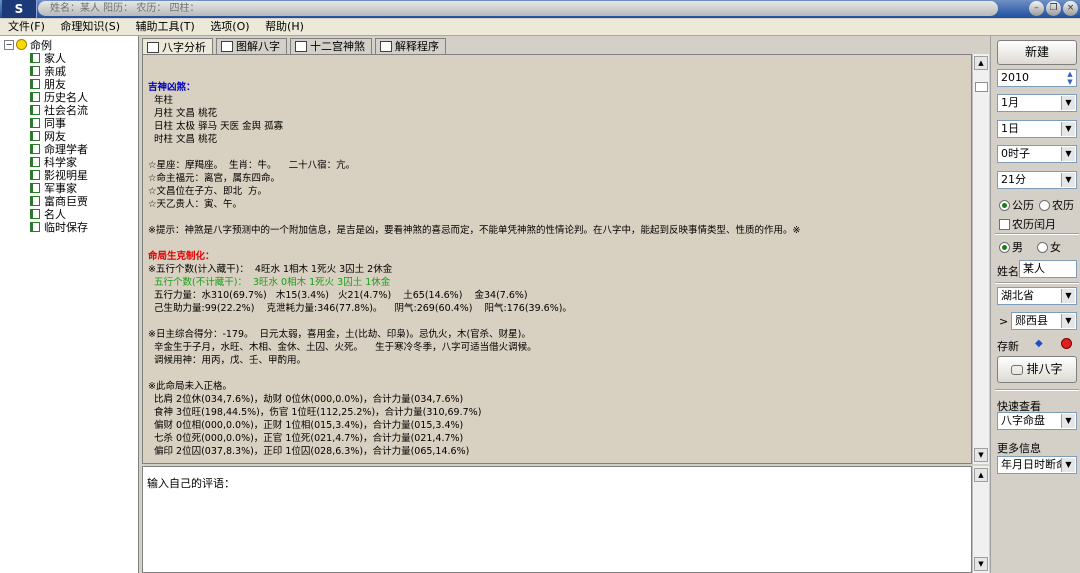 This screenshot has height=573, width=1080. I want to click on analysis-scrollbar: ▲ ▼, so click(980, 259).